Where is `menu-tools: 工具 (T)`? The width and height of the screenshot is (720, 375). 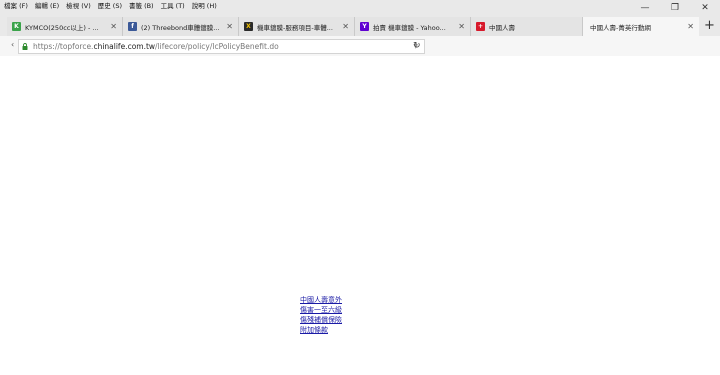
menu-tools: 工具 (T) is located at coordinates (174, 6).